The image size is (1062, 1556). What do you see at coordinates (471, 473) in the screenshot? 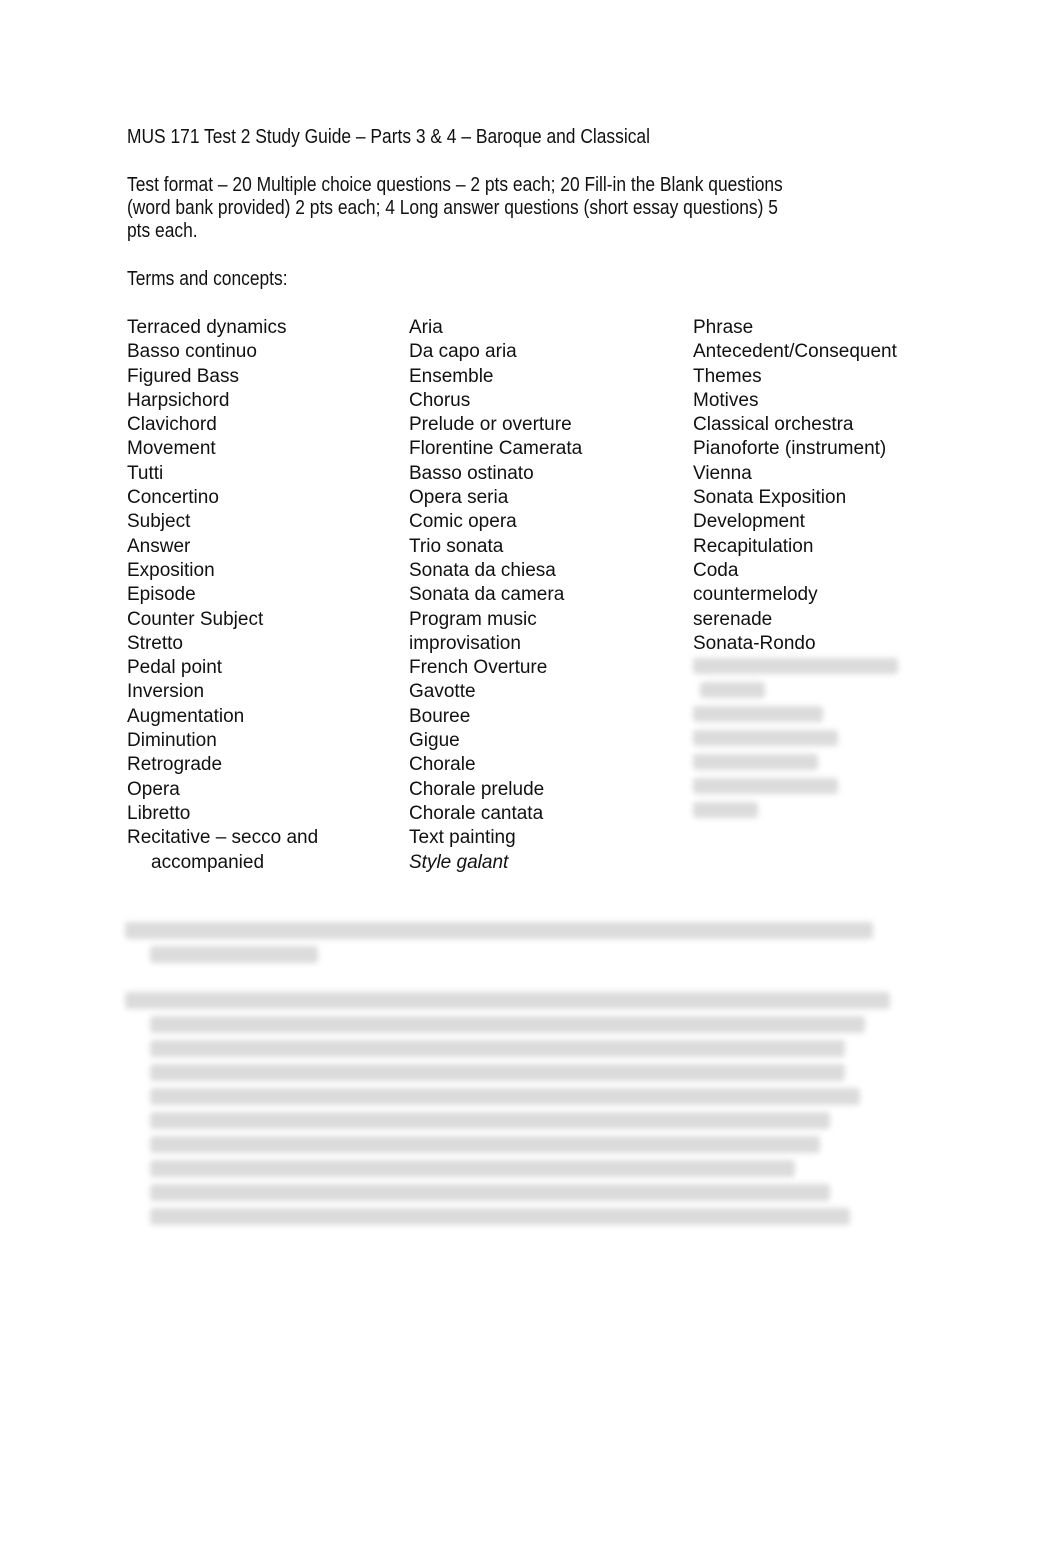
I see `term-item: Basso ostinato` at bounding box center [471, 473].